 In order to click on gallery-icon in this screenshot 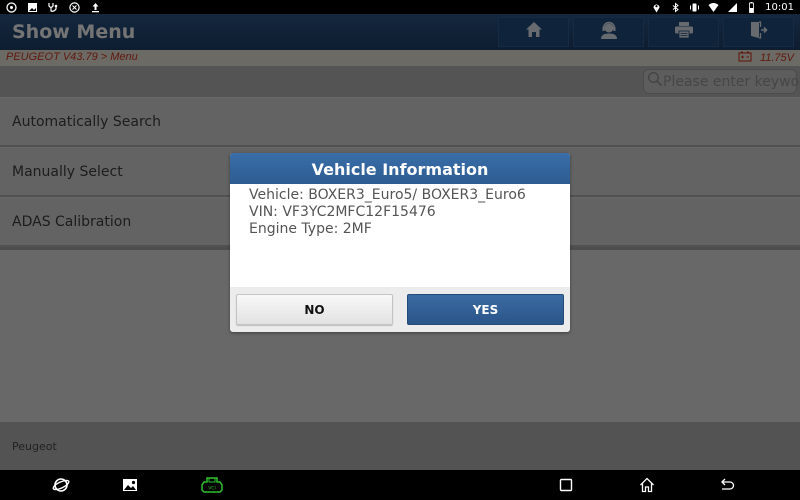, I will do `click(130, 485)`.